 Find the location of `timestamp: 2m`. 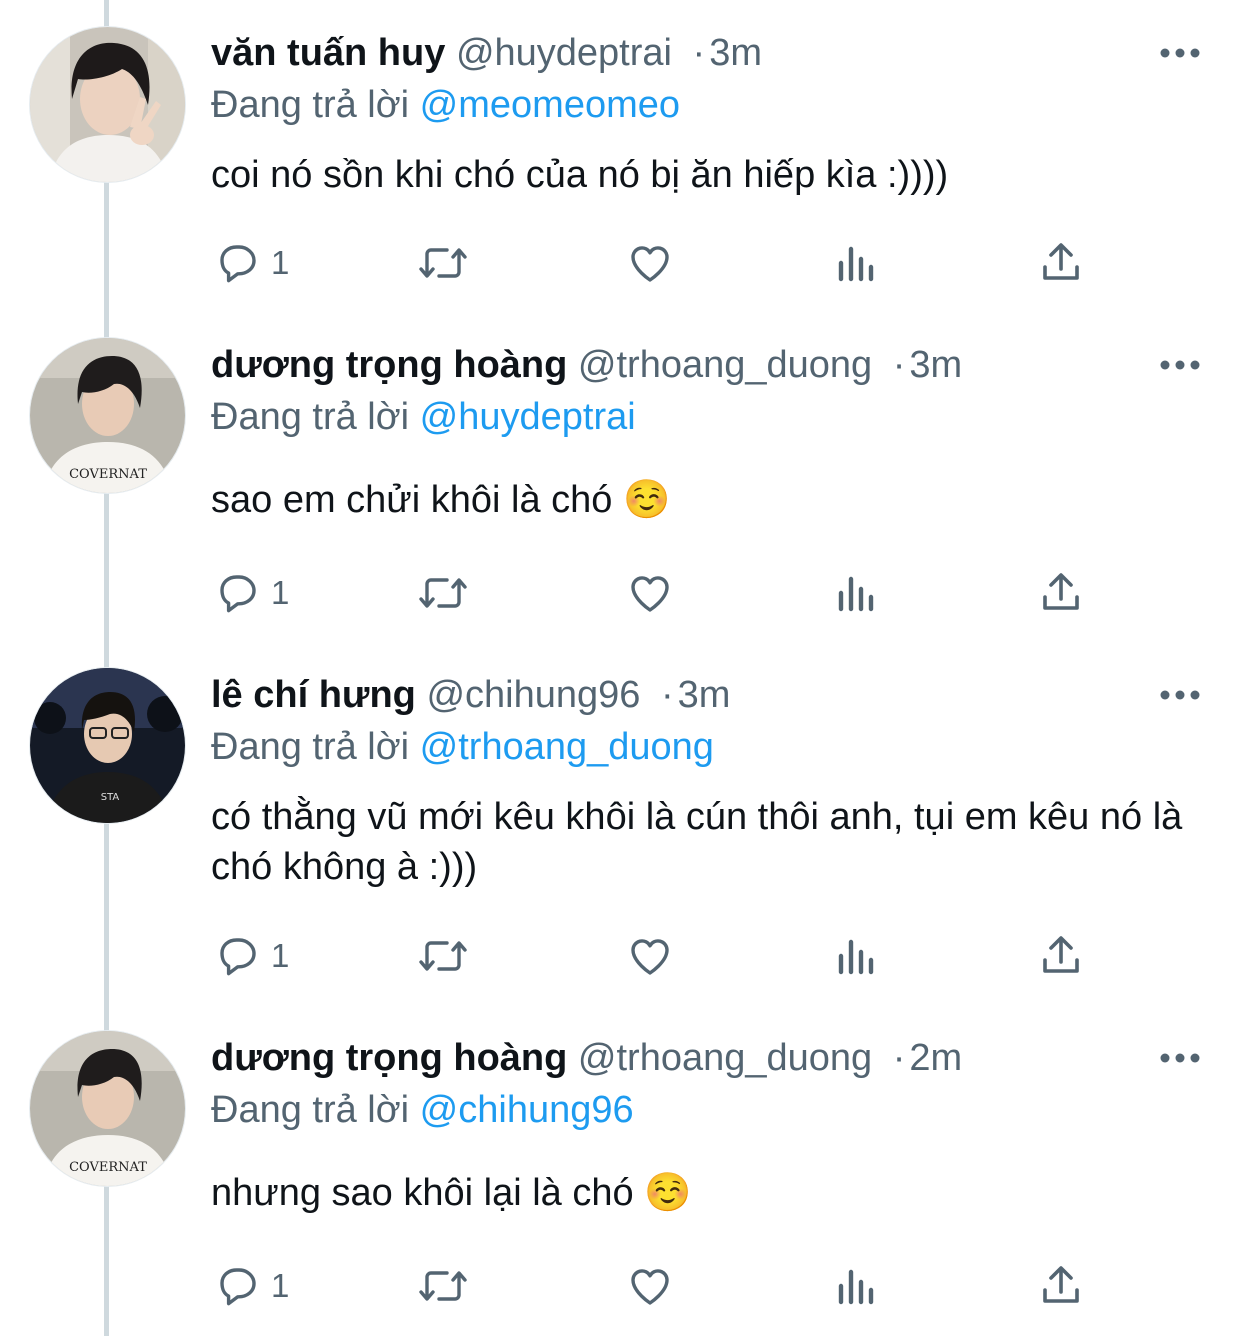

timestamp: 2m is located at coordinates (935, 1058).